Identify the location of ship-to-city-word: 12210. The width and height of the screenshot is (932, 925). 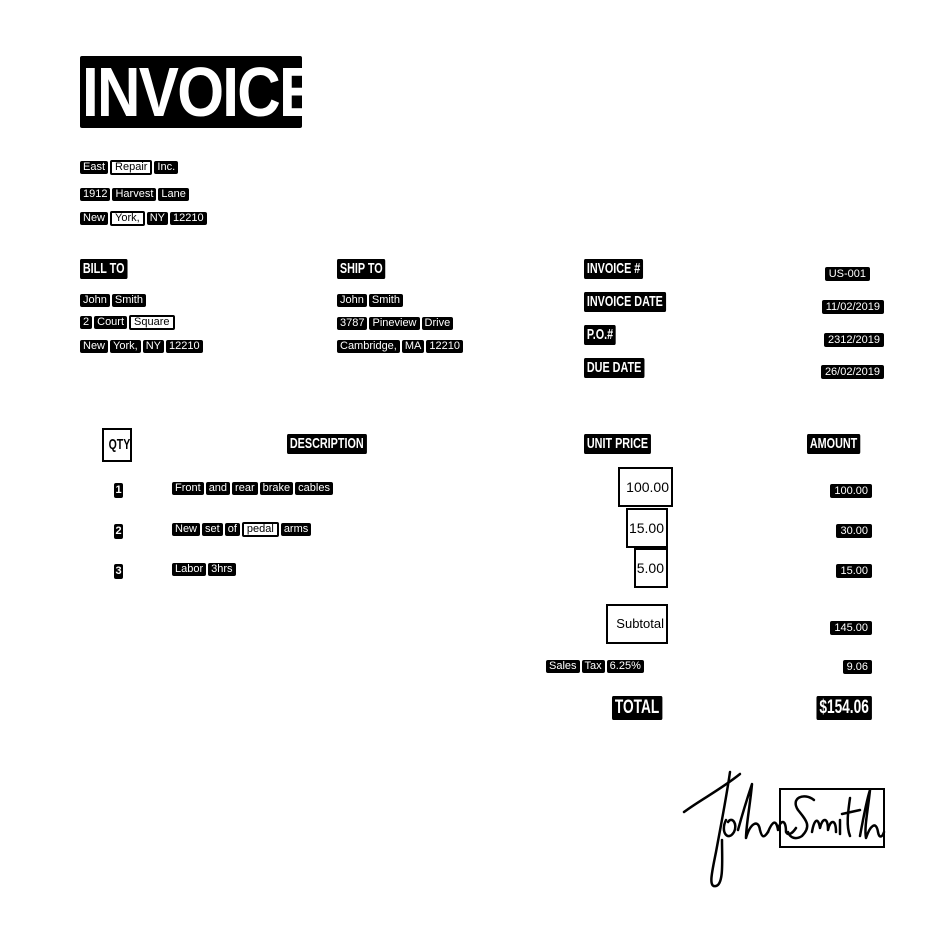
(444, 347).